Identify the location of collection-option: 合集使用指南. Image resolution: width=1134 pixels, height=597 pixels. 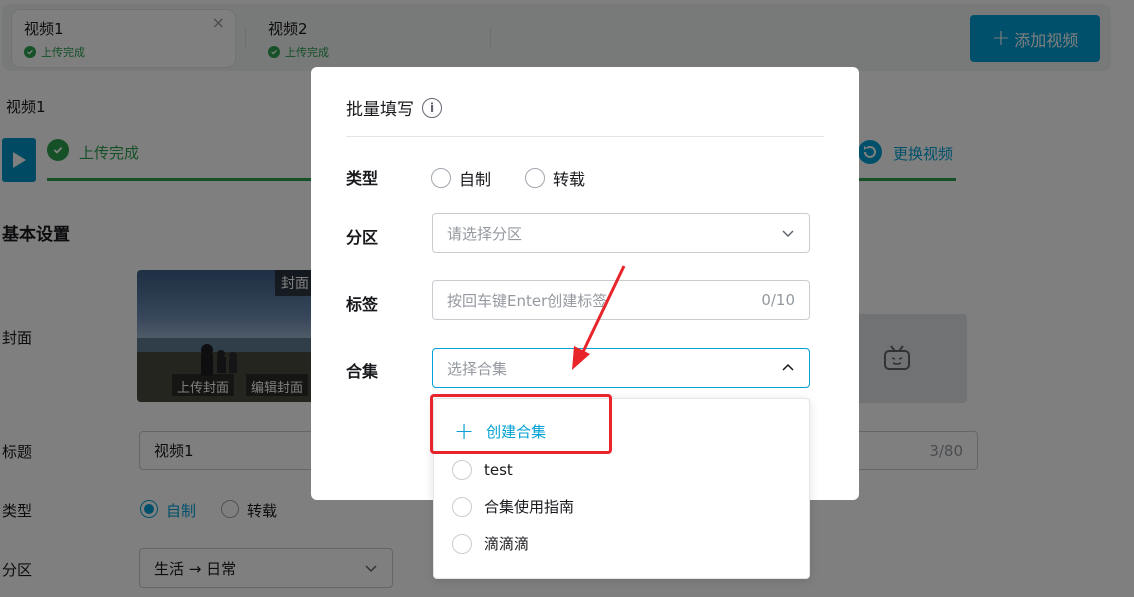
(513, 506).